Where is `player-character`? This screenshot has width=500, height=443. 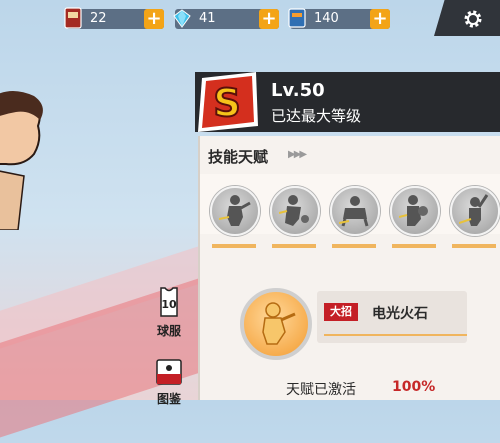
player-character is located at coordinates (21, 160).